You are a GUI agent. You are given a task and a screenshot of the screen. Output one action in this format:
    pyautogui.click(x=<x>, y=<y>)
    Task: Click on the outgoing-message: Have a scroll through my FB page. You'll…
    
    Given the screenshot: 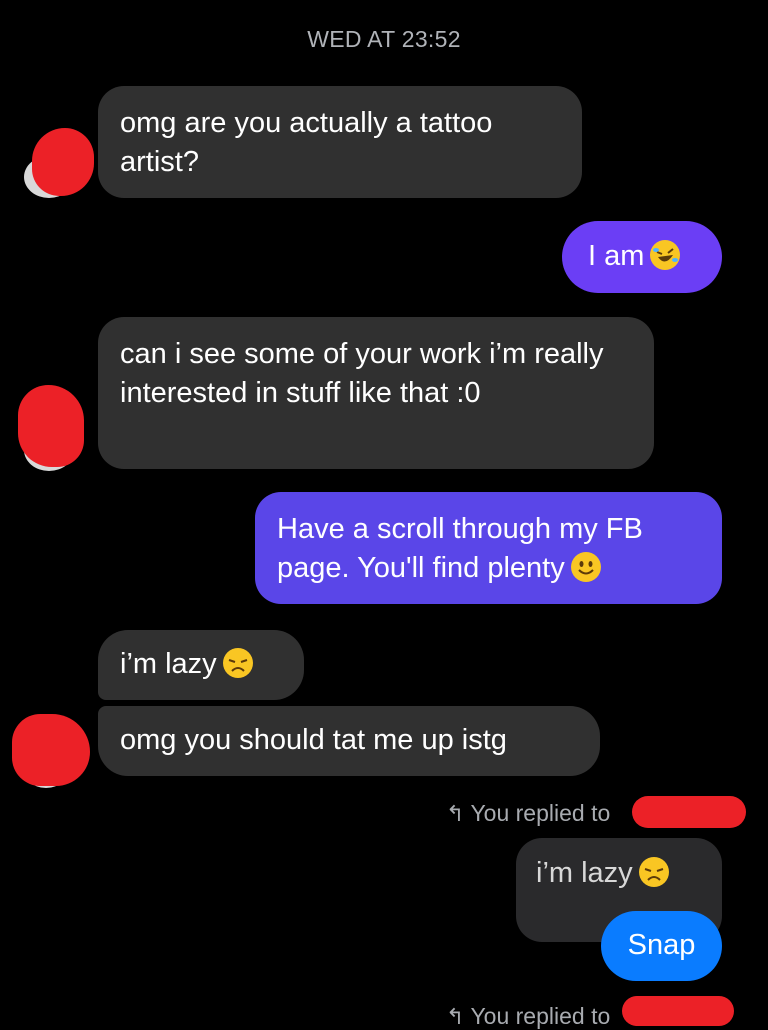 What is the action you would take?
    pyautogui.click(x=488, y=548)
    